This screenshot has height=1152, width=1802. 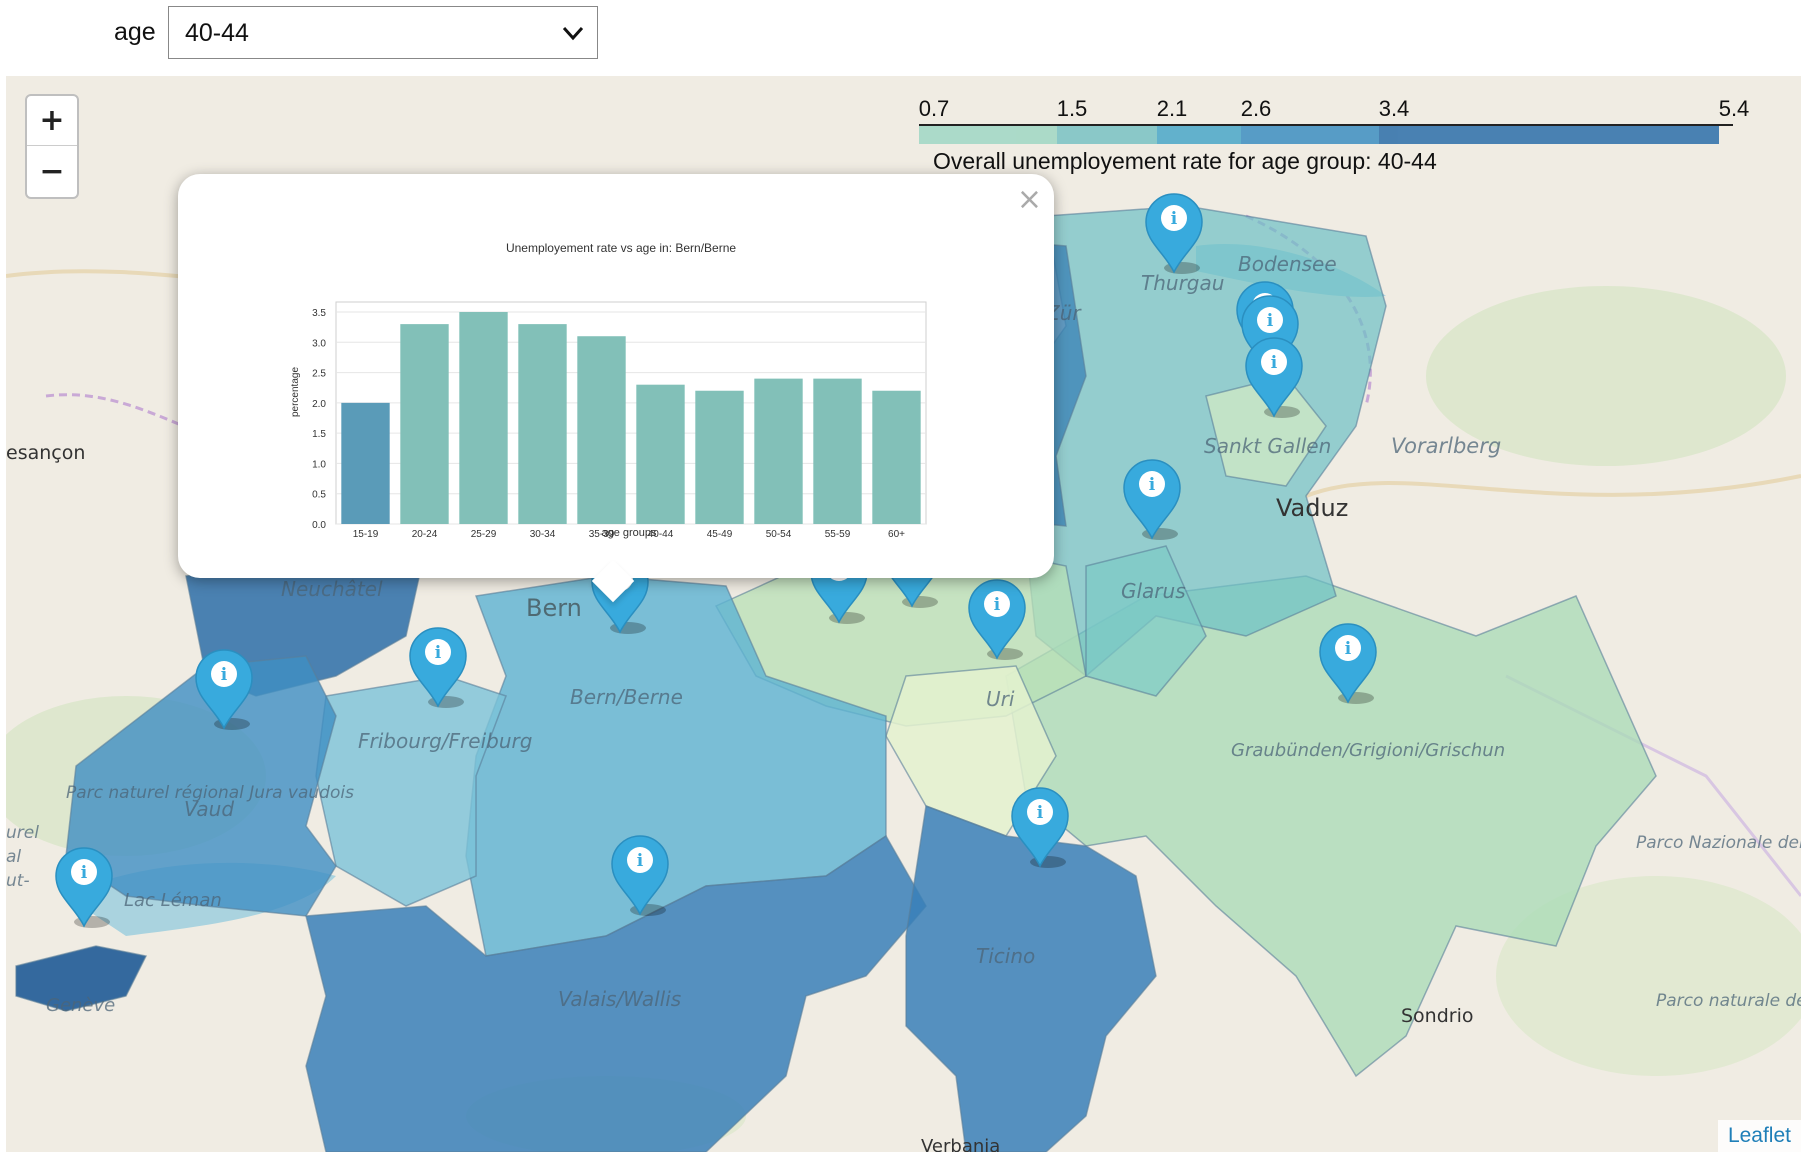 What do you see at coordinates (838, 534) in the screenshot?
I see `chart-x-tick-label: 55-59` at bounding box center [838, 534].